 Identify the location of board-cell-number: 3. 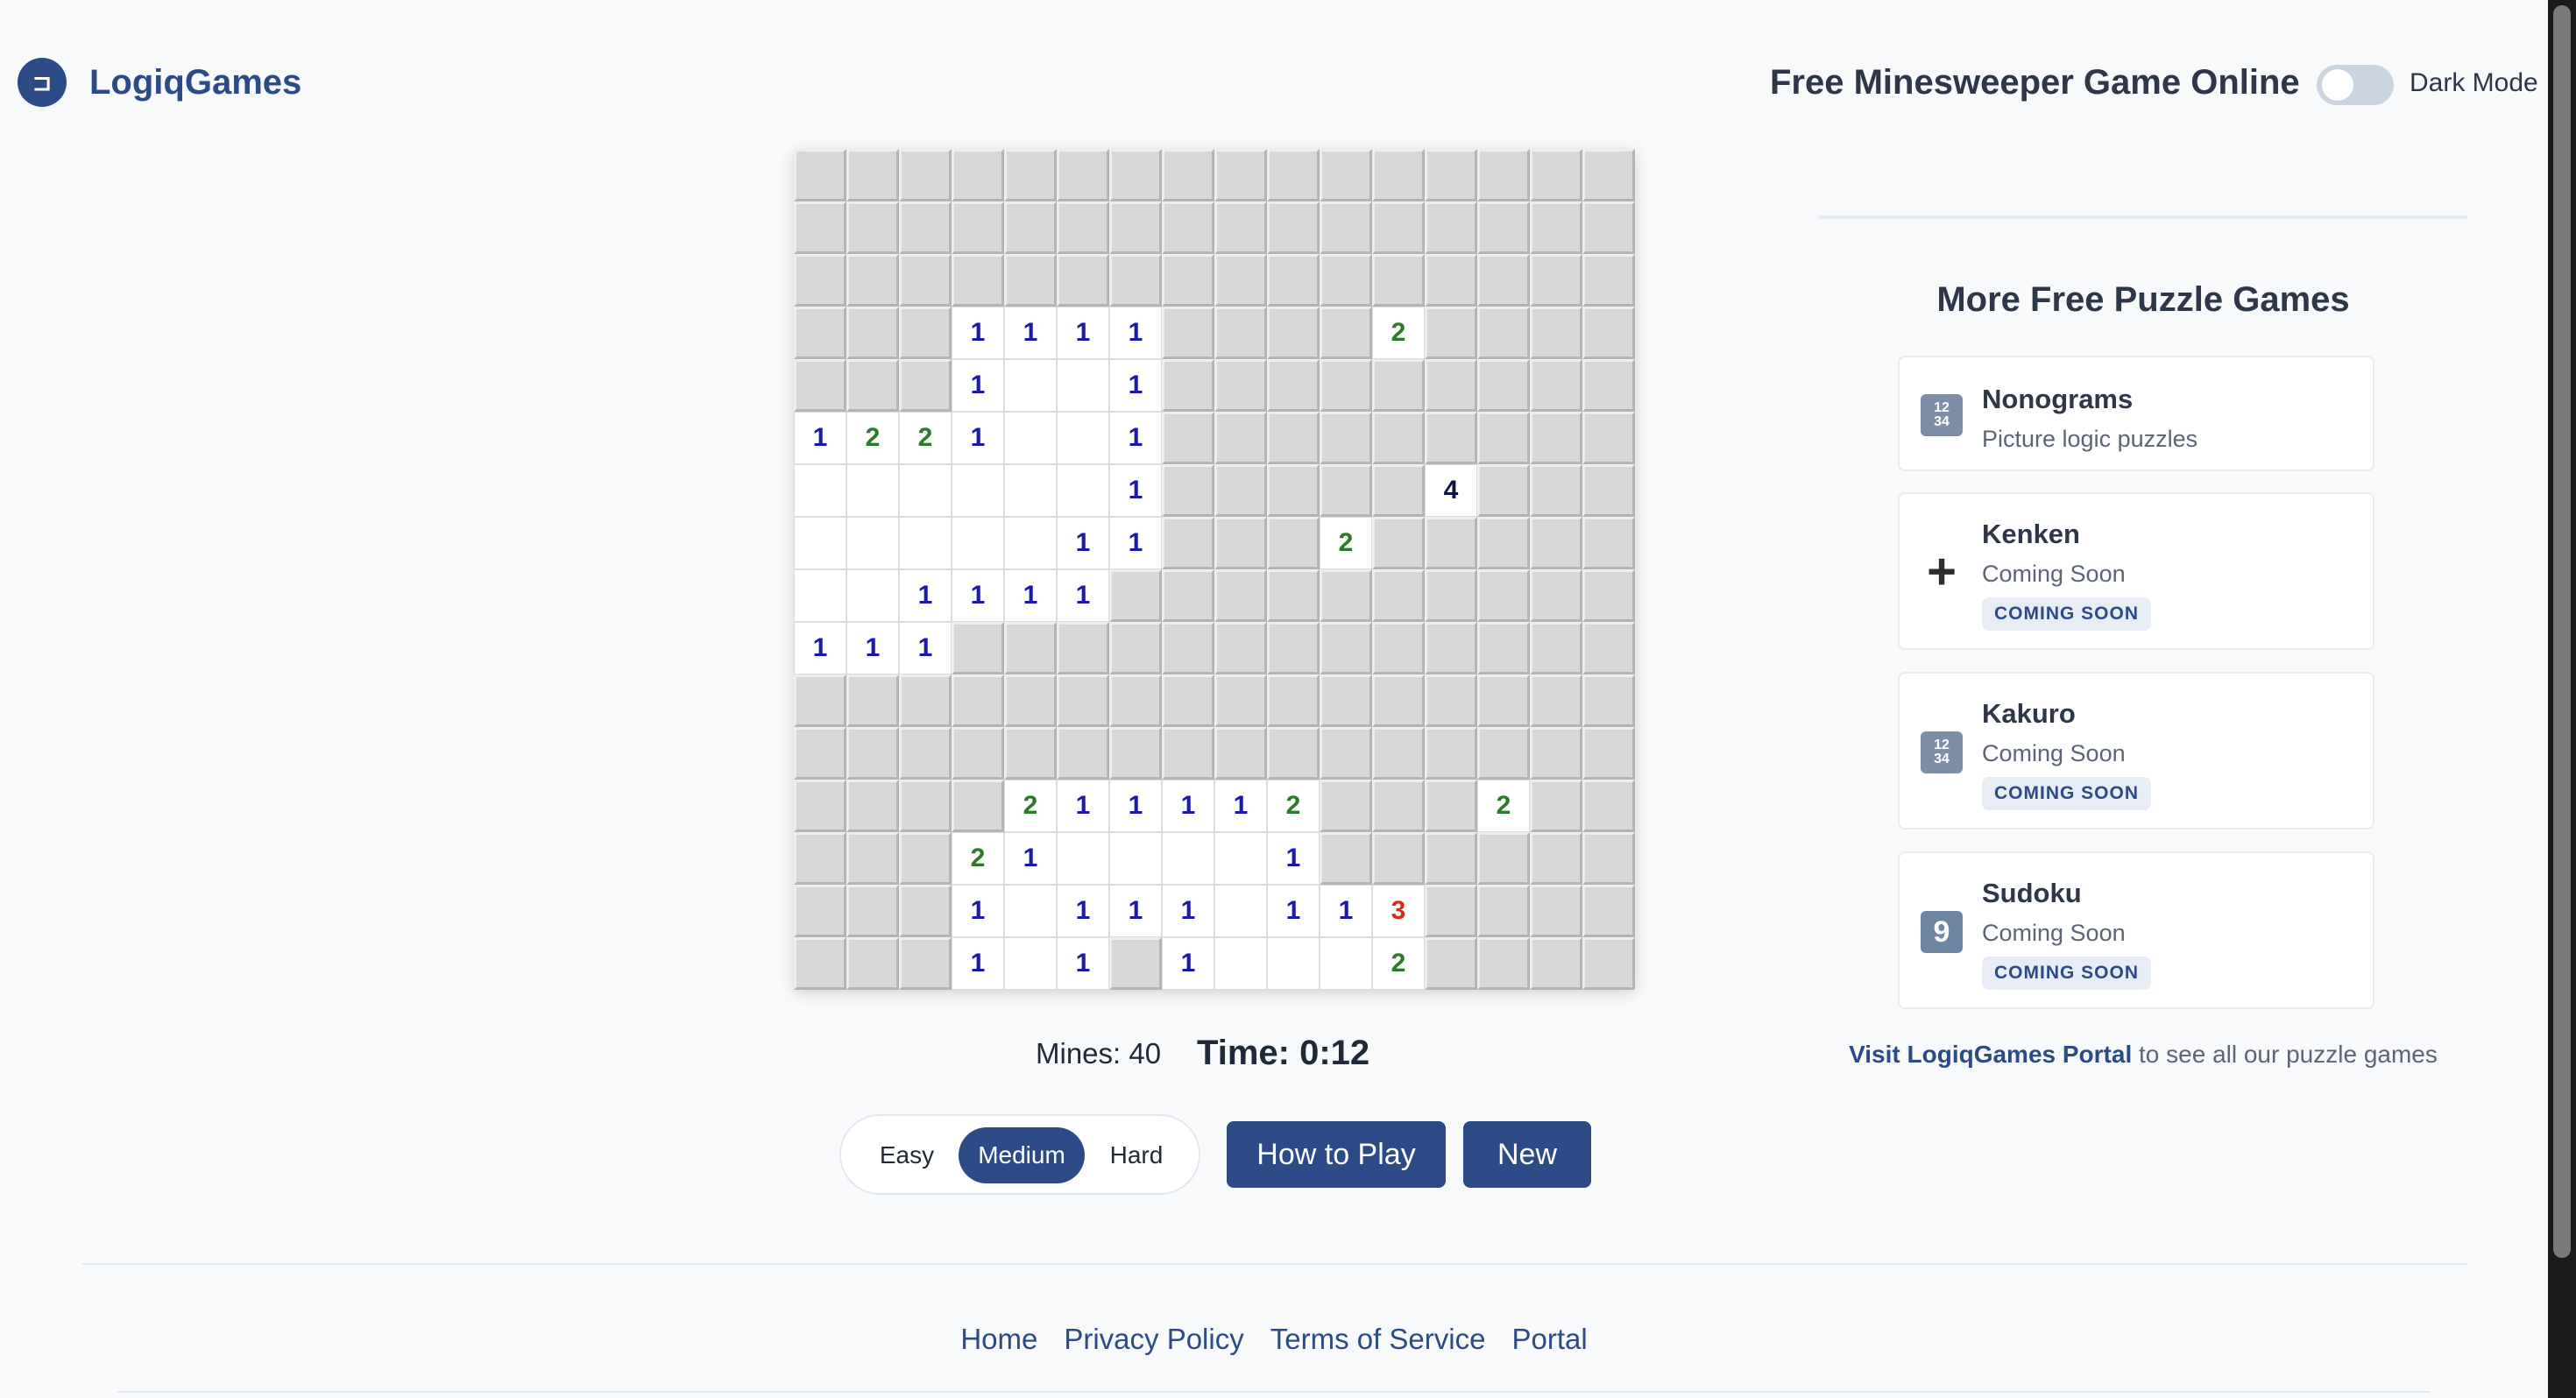
(1398, 911).